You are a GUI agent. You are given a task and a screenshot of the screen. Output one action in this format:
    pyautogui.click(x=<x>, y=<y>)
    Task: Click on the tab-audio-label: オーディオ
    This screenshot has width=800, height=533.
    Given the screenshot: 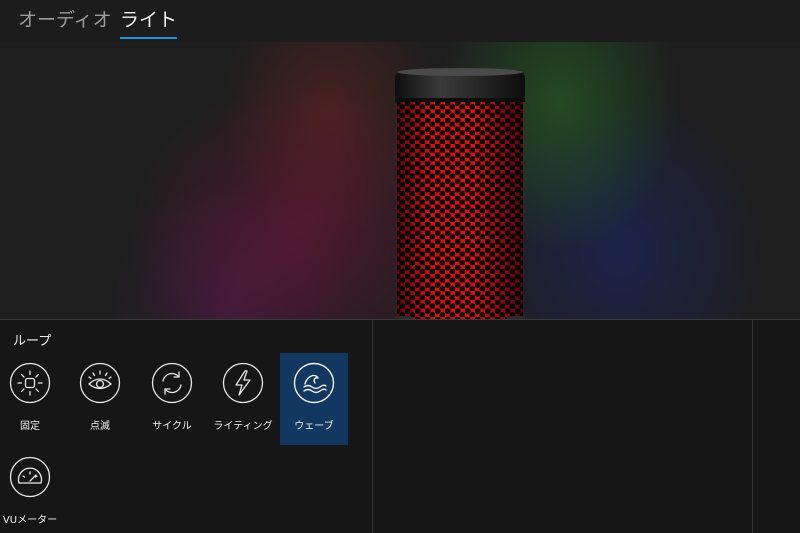 What is the action you would take?
    pyautogui.click(x=65, y=20)
    